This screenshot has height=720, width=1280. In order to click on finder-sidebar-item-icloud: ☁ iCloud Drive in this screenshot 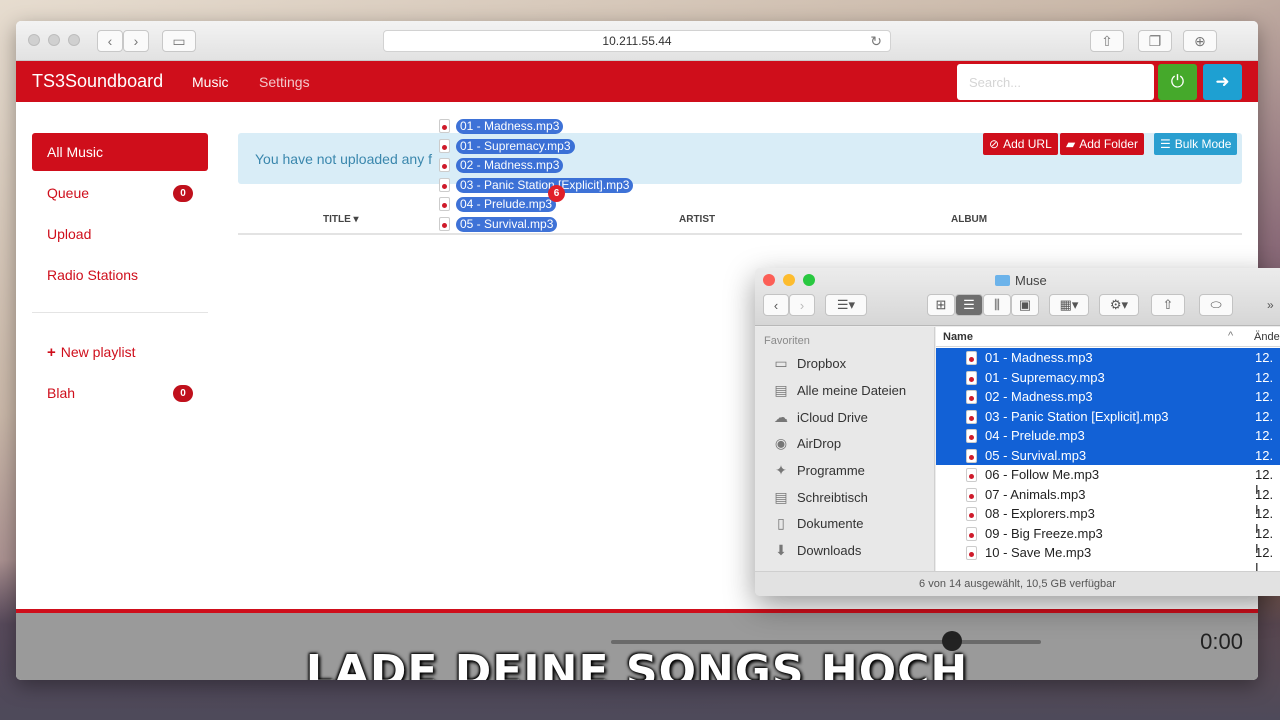, I will do `click(819, 417)`.